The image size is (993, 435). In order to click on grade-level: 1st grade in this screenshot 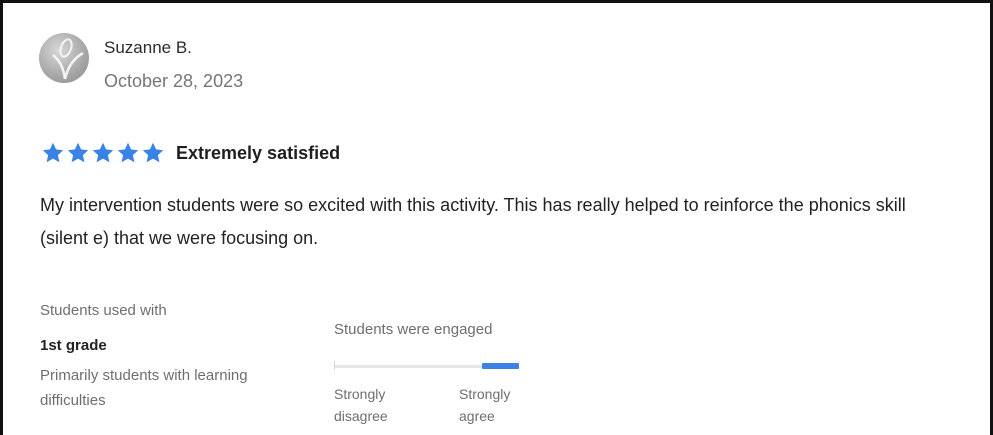, I will do `click(73, 345)`.